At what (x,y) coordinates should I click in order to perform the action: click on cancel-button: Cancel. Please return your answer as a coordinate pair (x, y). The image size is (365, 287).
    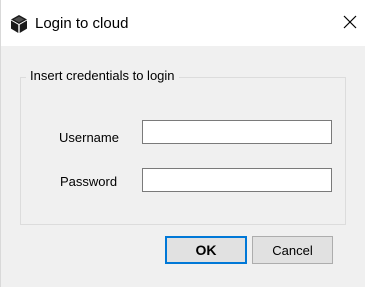
    Looking at the image, I should click on (292, 250).